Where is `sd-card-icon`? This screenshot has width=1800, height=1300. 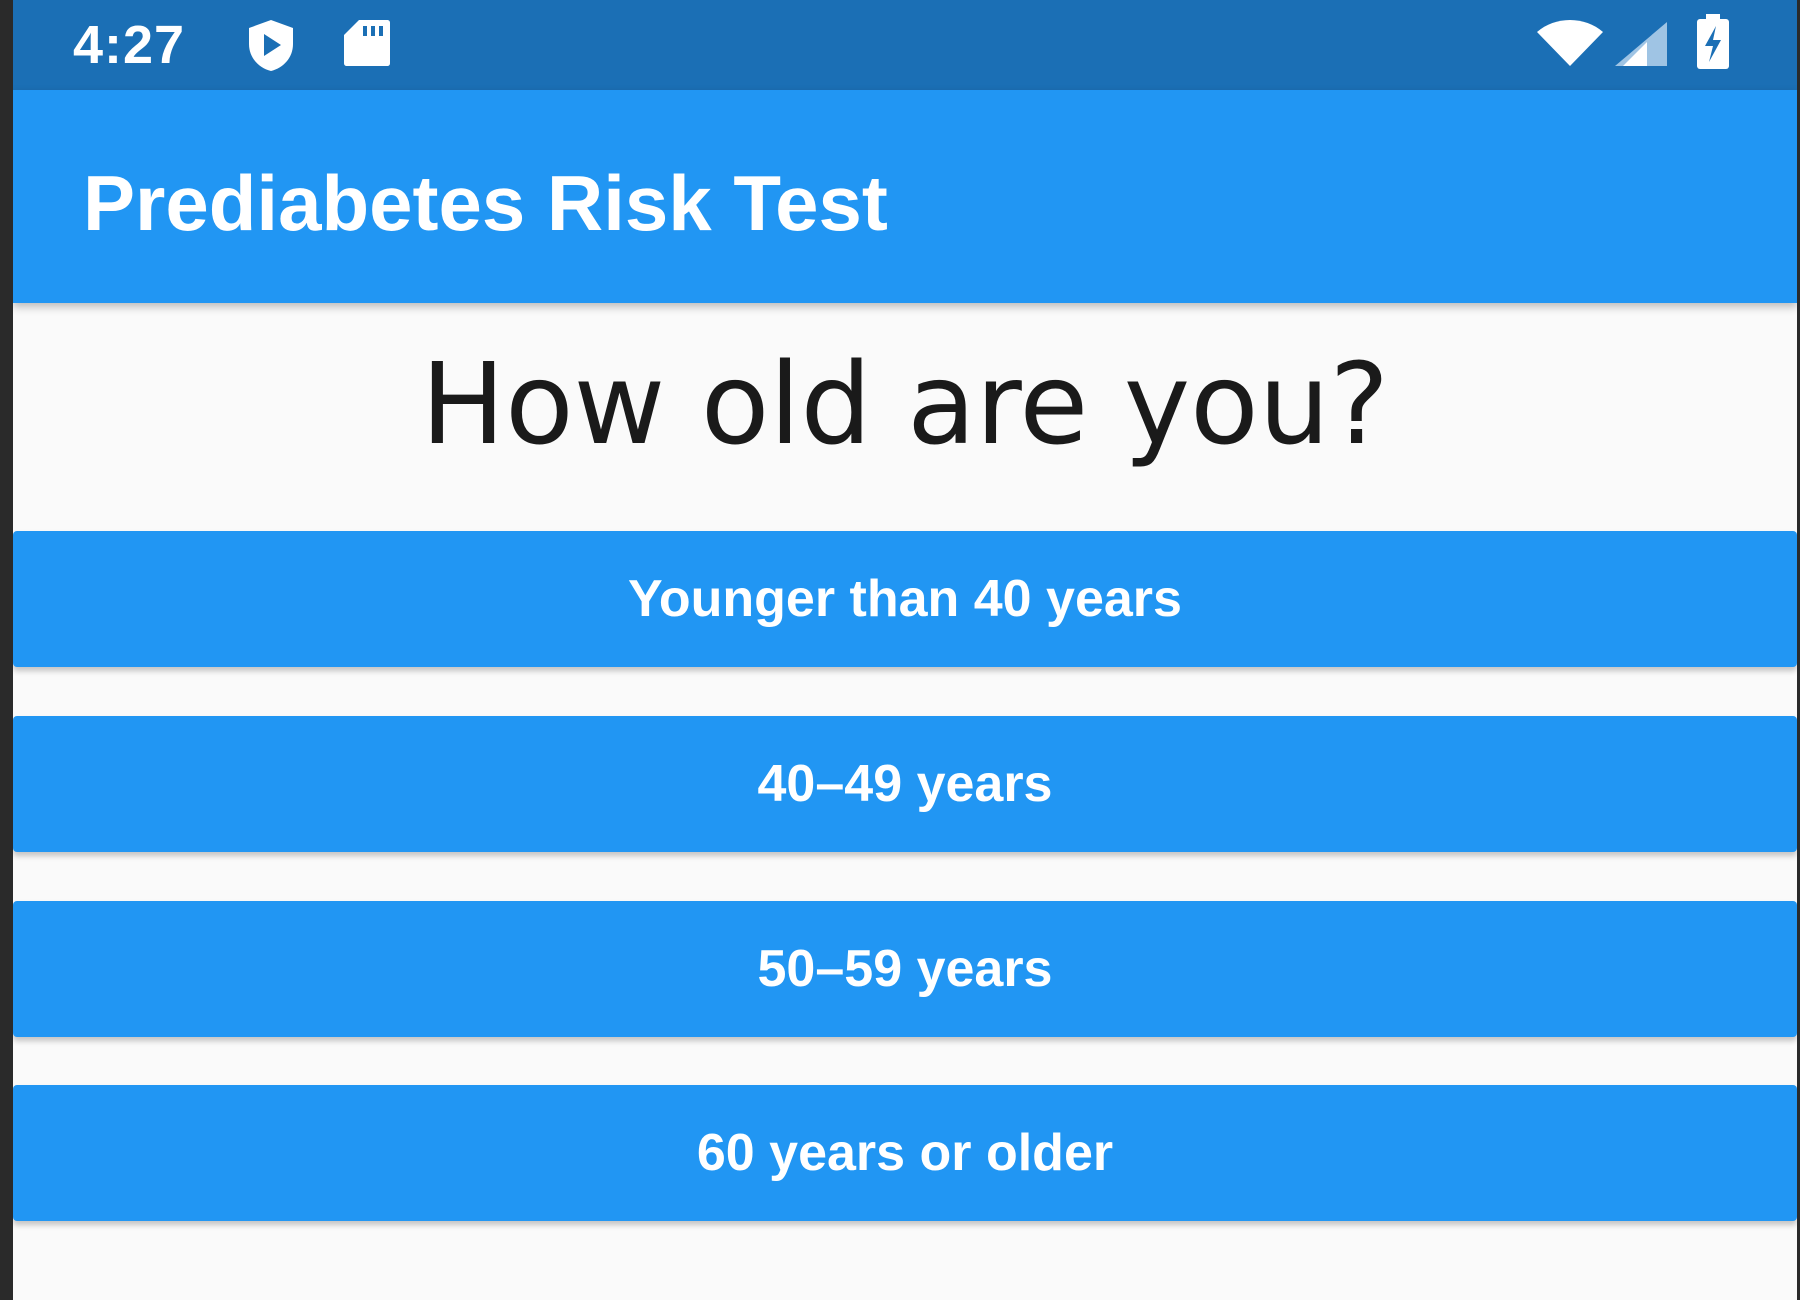
sd-card-icon is located at coordinates (367, 43).